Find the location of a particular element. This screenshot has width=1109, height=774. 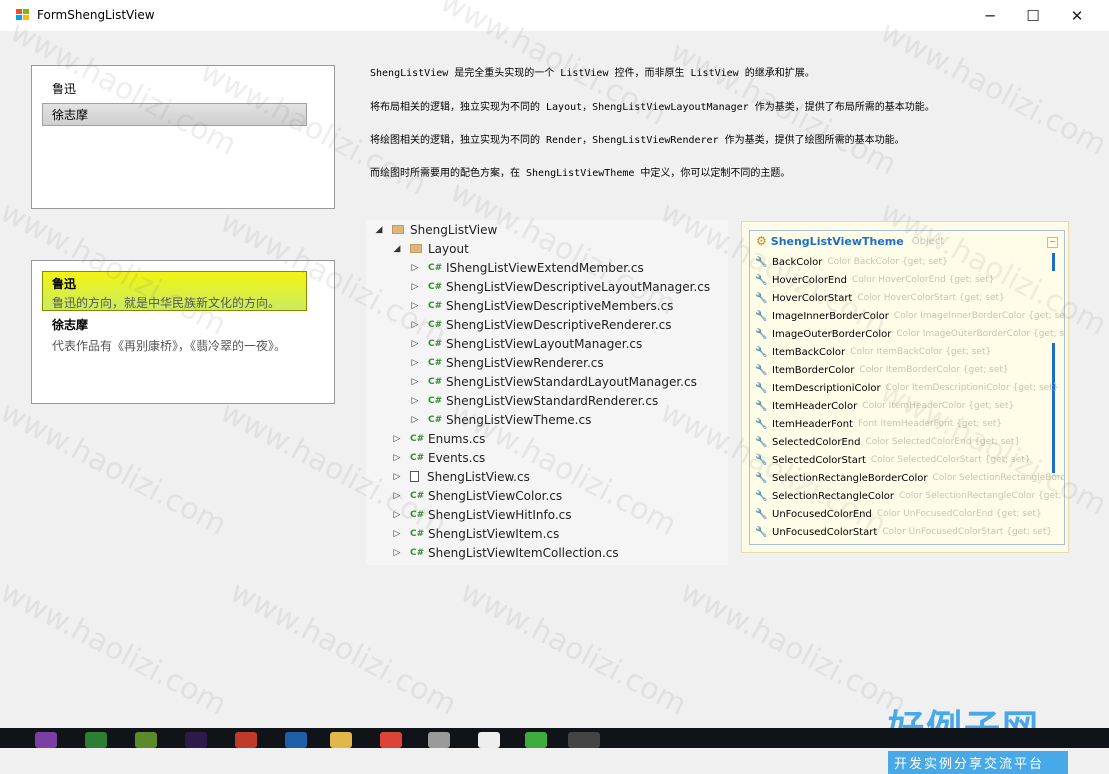

tree-node-file: ▷ C# ShengListViewRenderer.cs is located at coordinates (507, 362).